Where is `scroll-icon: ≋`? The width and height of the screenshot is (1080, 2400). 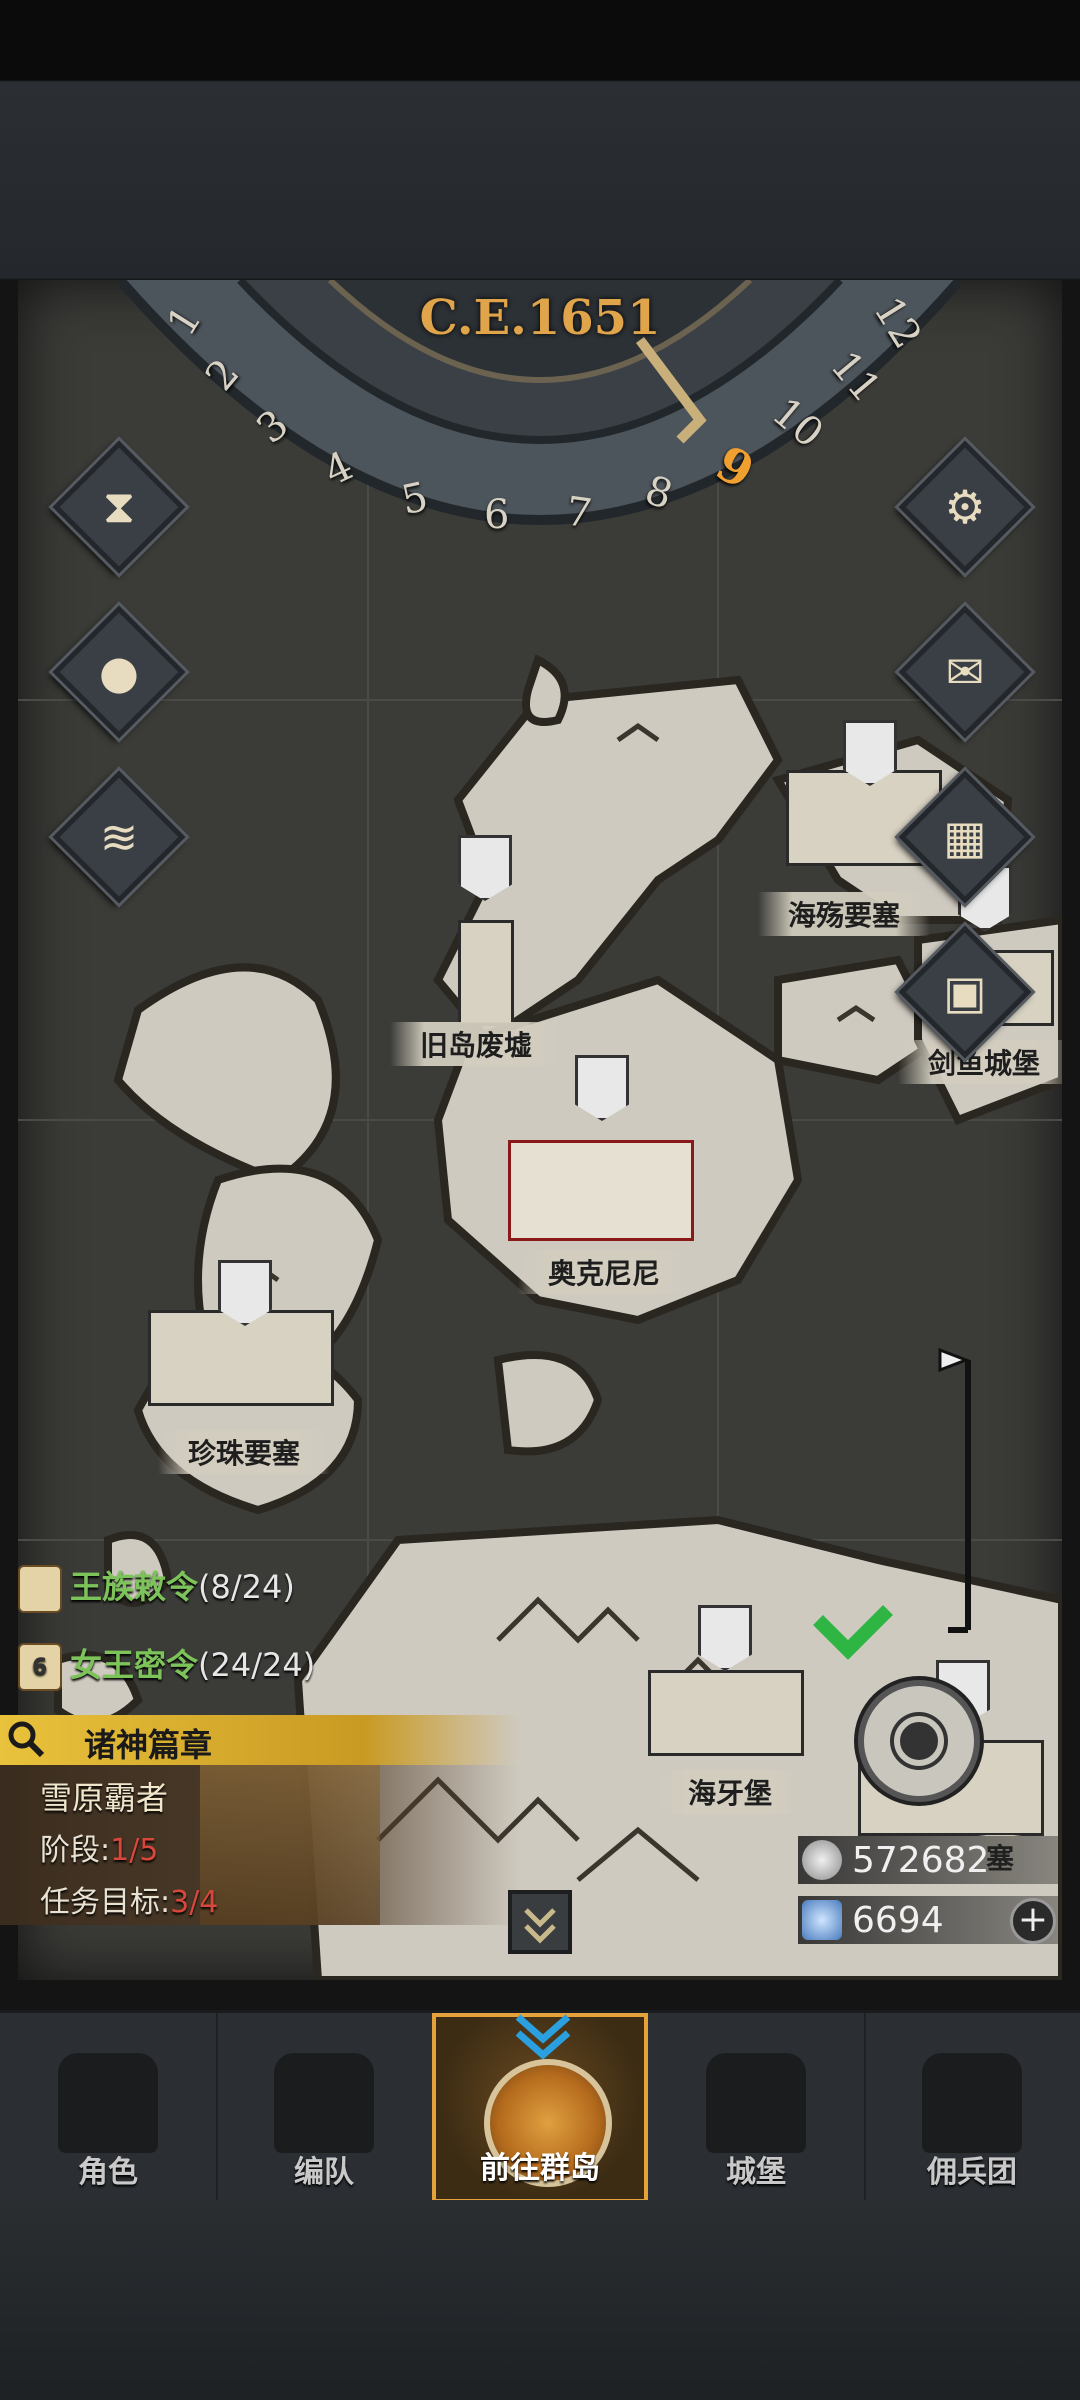 scroll-icon: ≋ is located at coordinates (119, 837).